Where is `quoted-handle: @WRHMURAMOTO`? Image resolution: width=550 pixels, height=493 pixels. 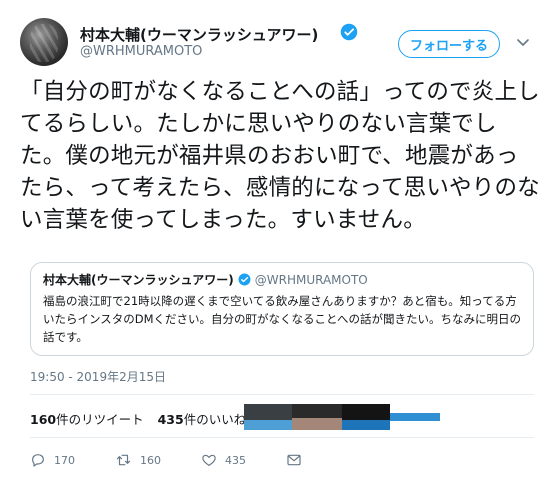
quoted-handle: @WRHMURAMOTO is located at coordinates (311, 279).